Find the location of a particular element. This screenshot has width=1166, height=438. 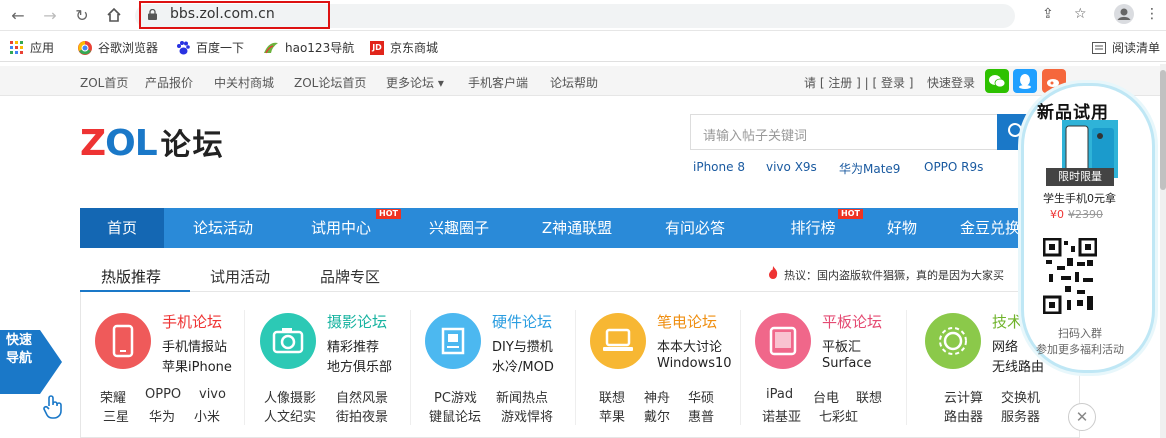

home-icon is located at coordinates (114, 15).